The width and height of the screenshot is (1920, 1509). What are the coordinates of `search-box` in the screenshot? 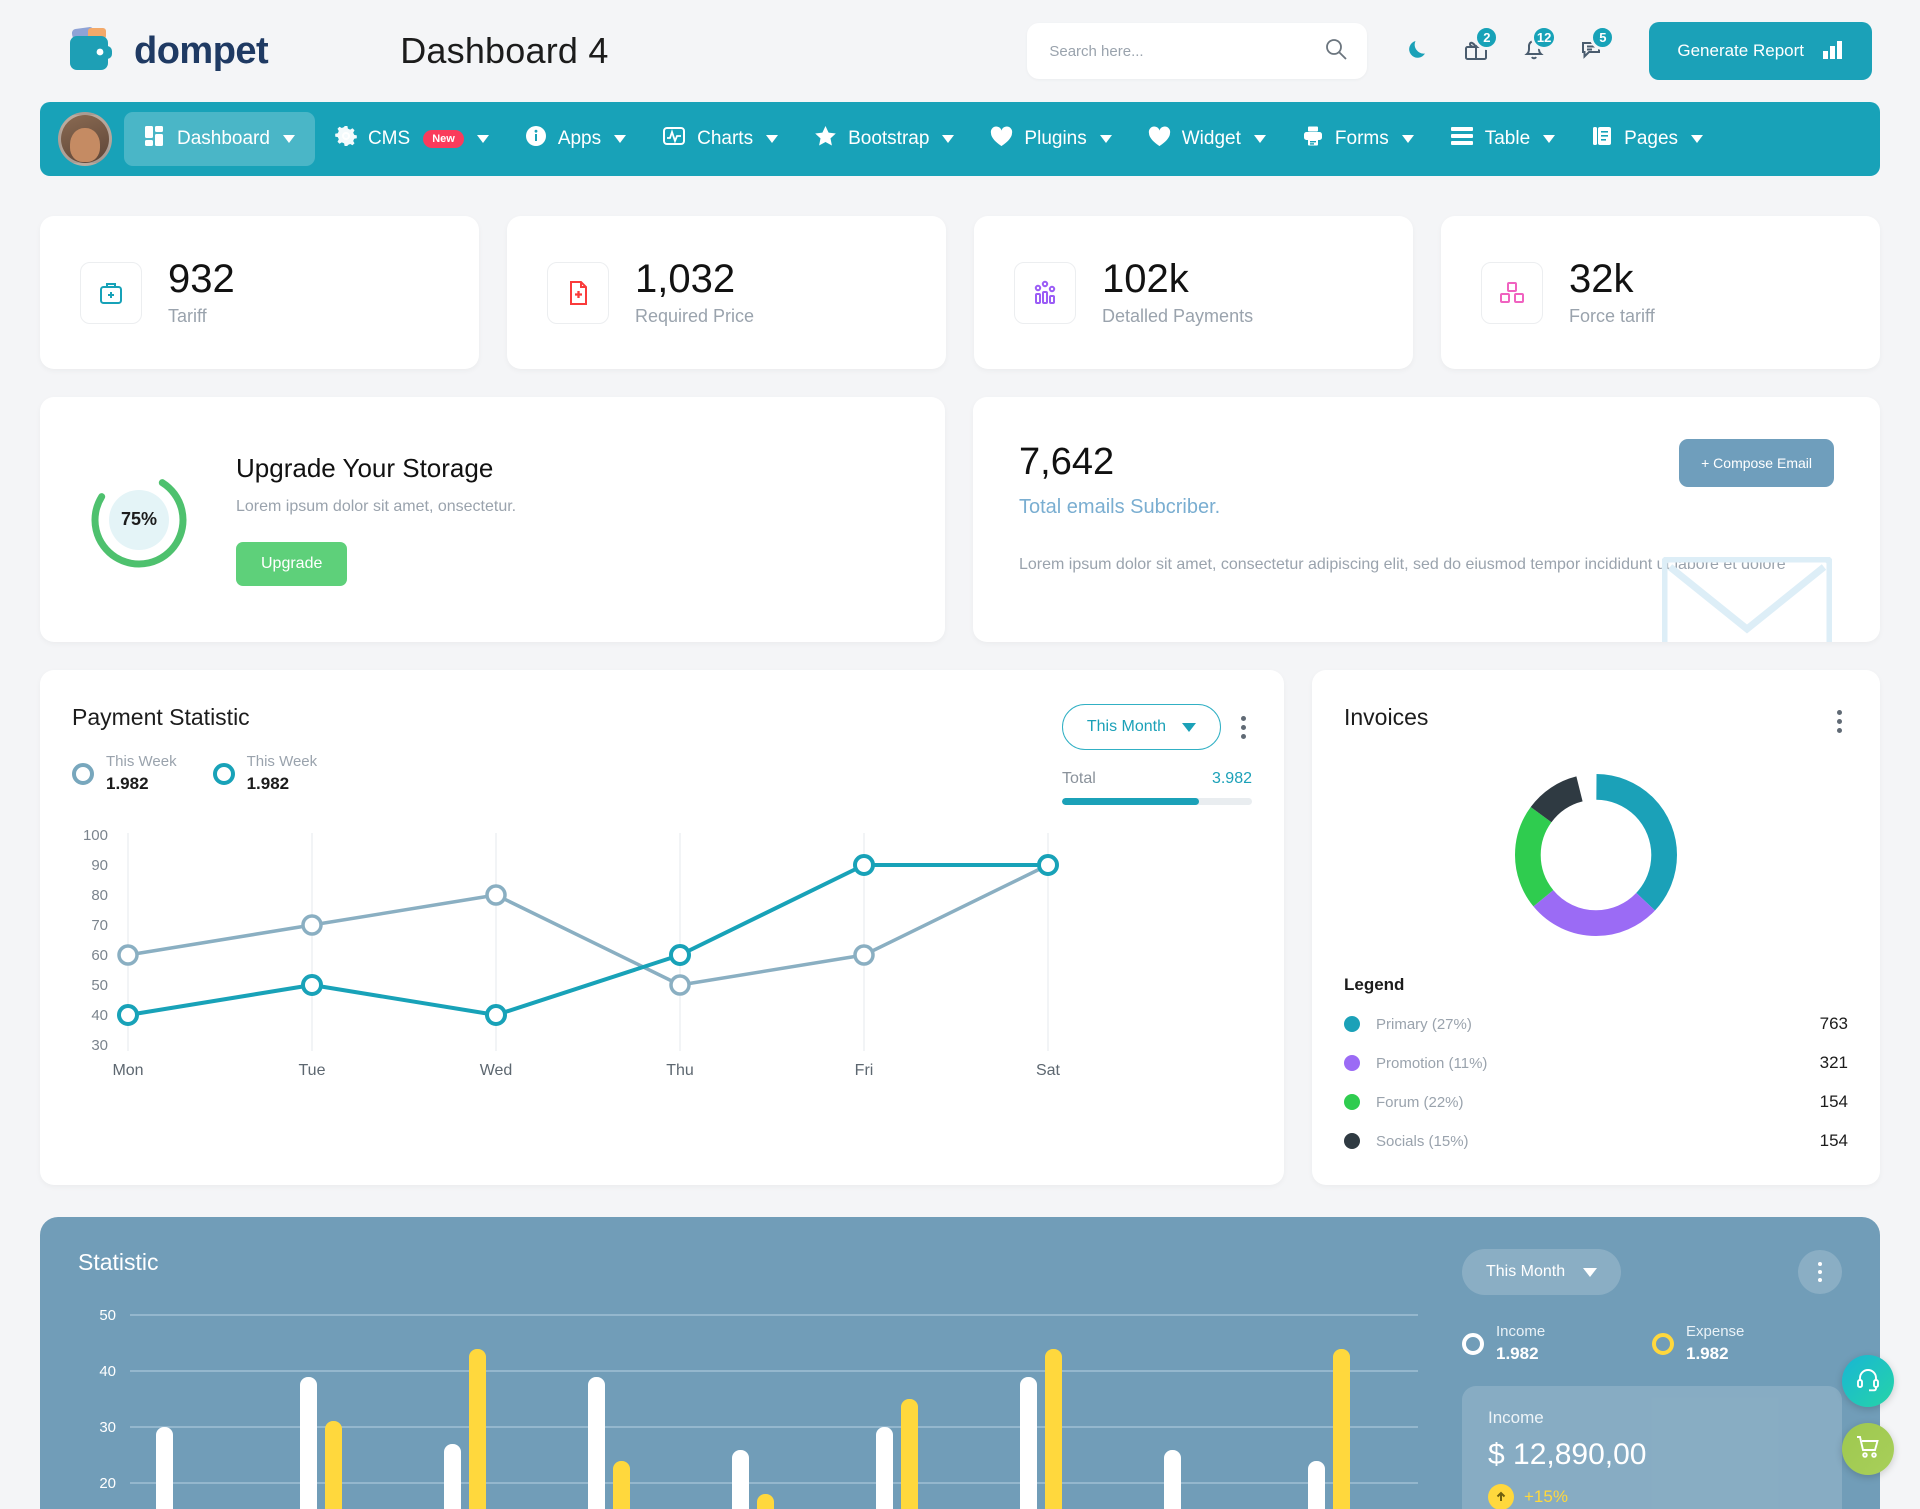 It's located at (1197, 51).